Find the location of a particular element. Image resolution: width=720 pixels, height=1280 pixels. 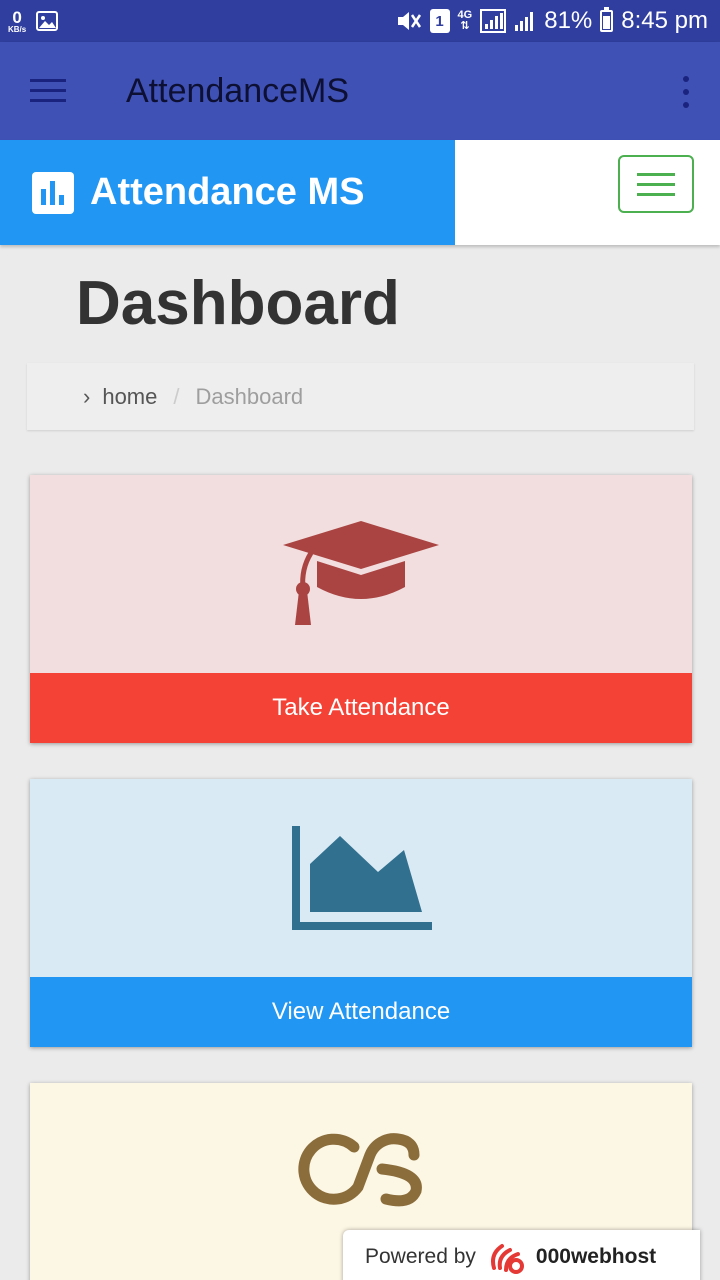

hamburger-menu-icon is located at coordinates (48, 92).